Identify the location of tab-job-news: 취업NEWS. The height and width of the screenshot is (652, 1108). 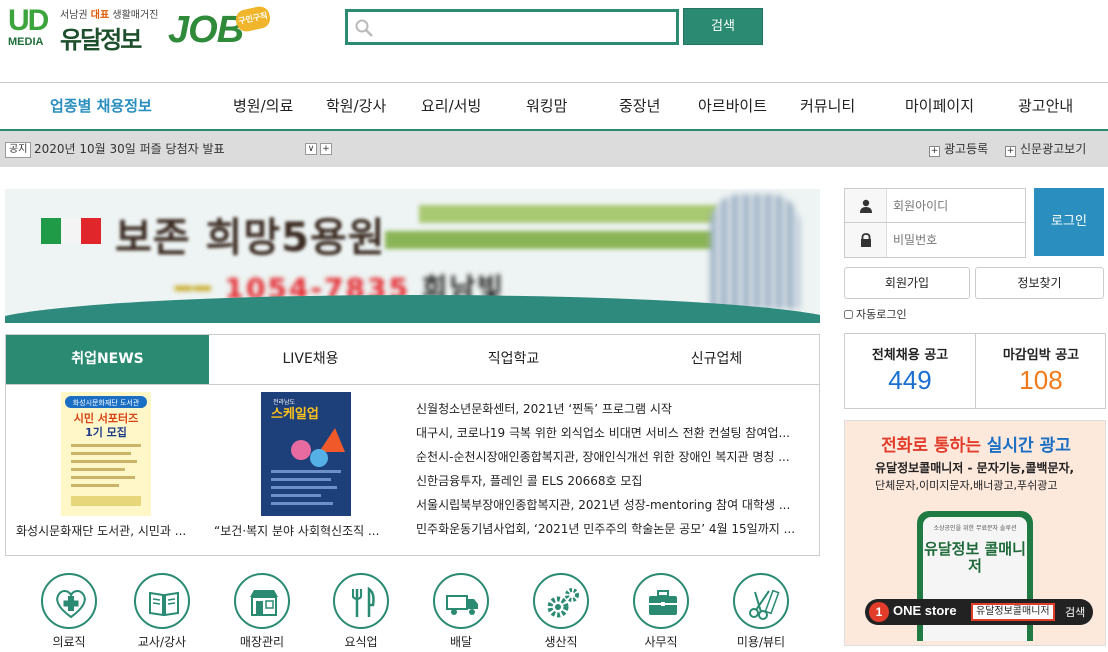
(107, 359).